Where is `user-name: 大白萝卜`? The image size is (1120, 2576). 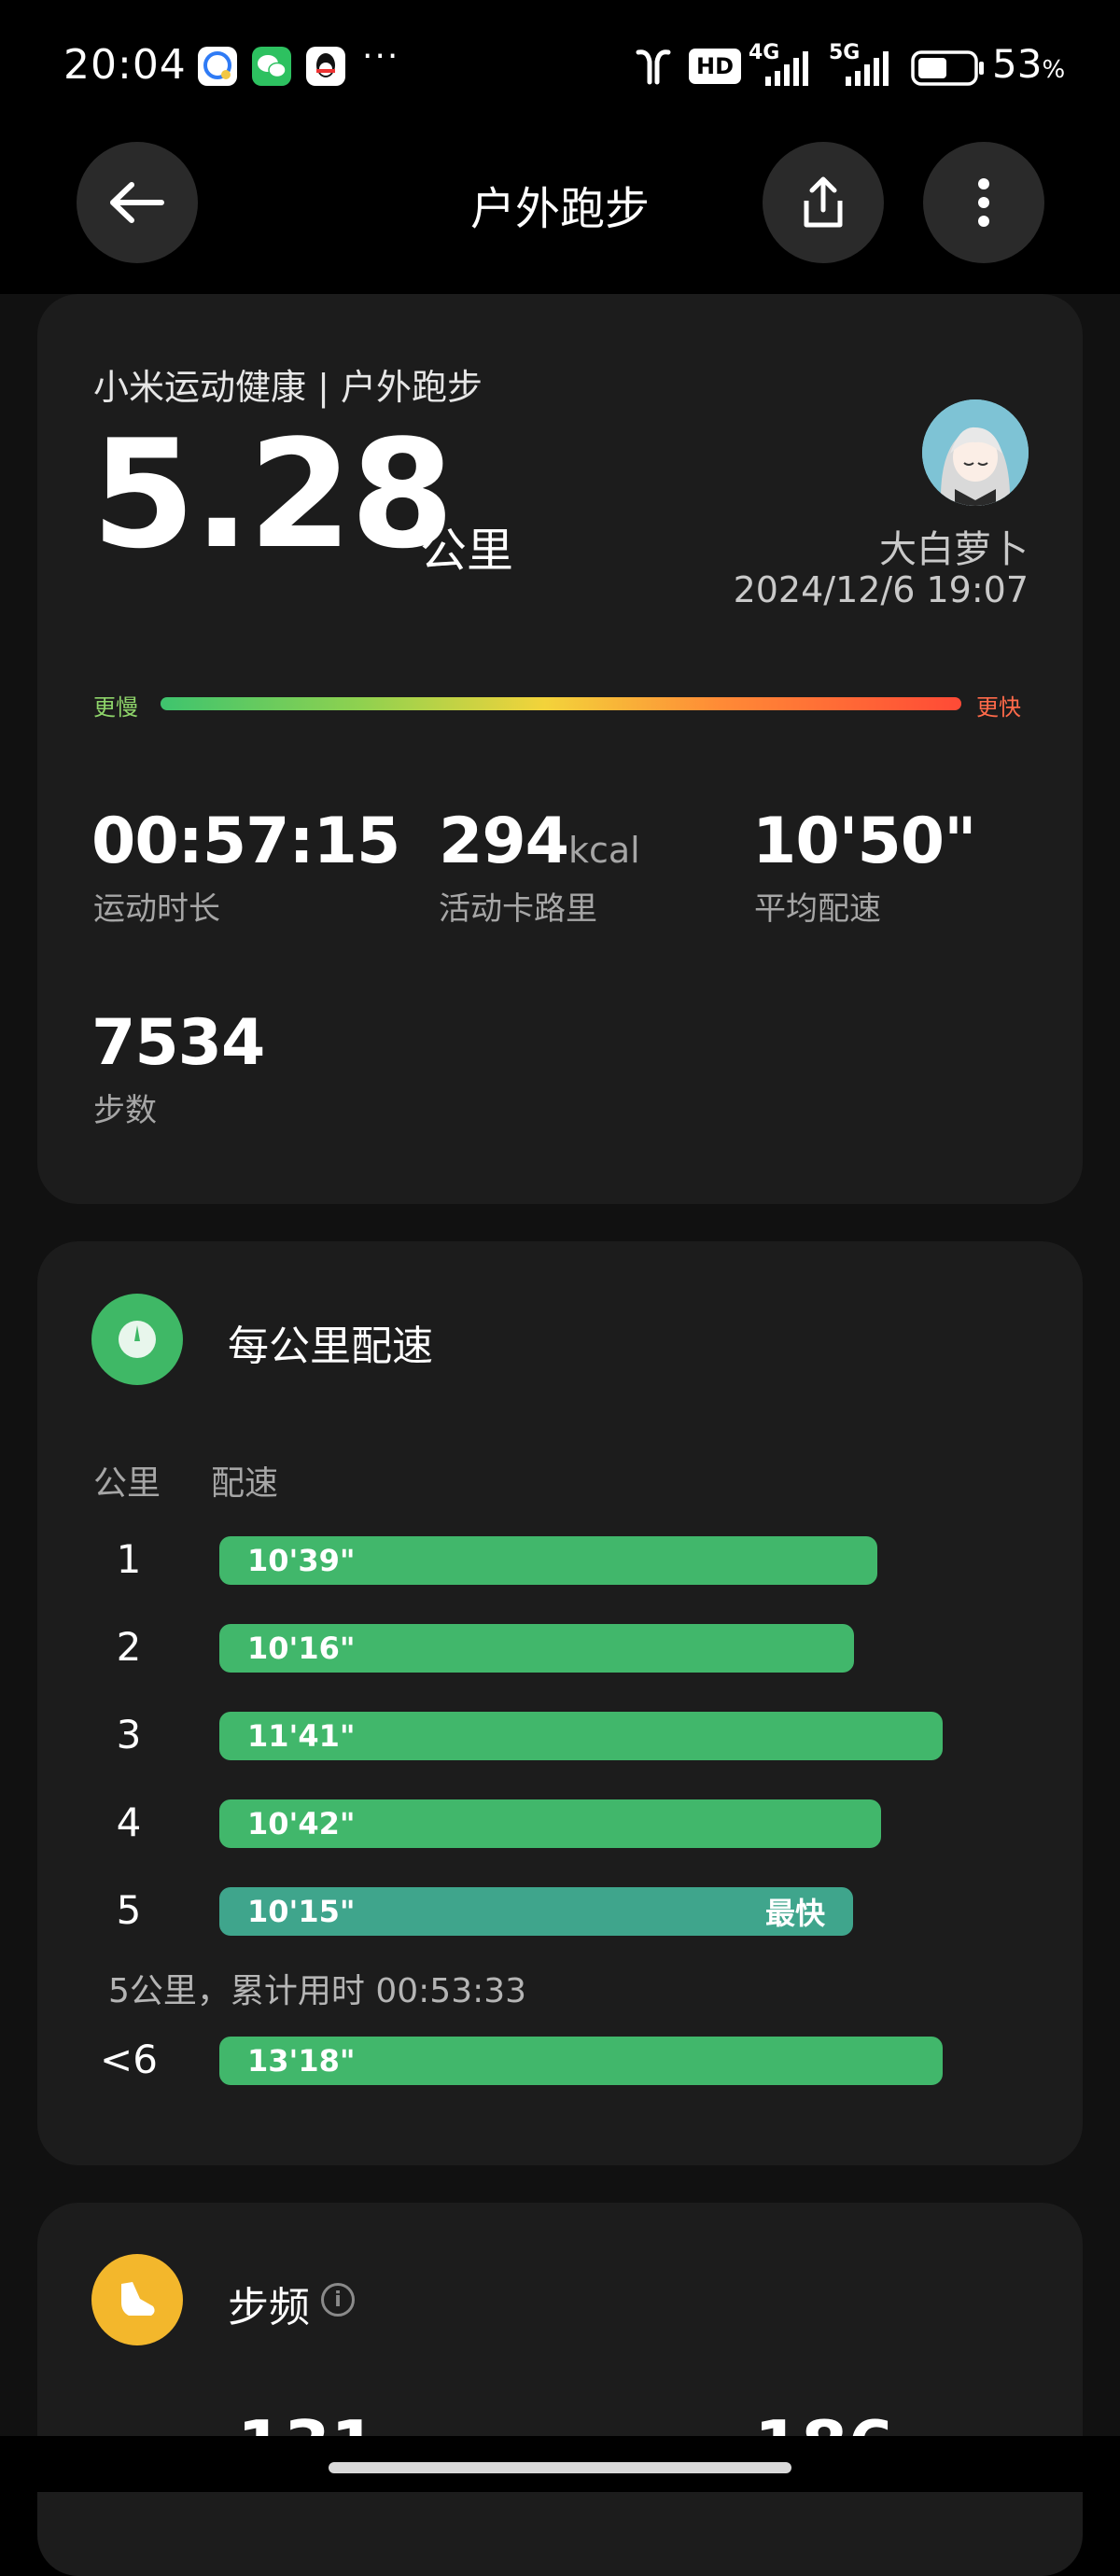
user-name: 大白萝卜 is located at coordinates (954, 549).